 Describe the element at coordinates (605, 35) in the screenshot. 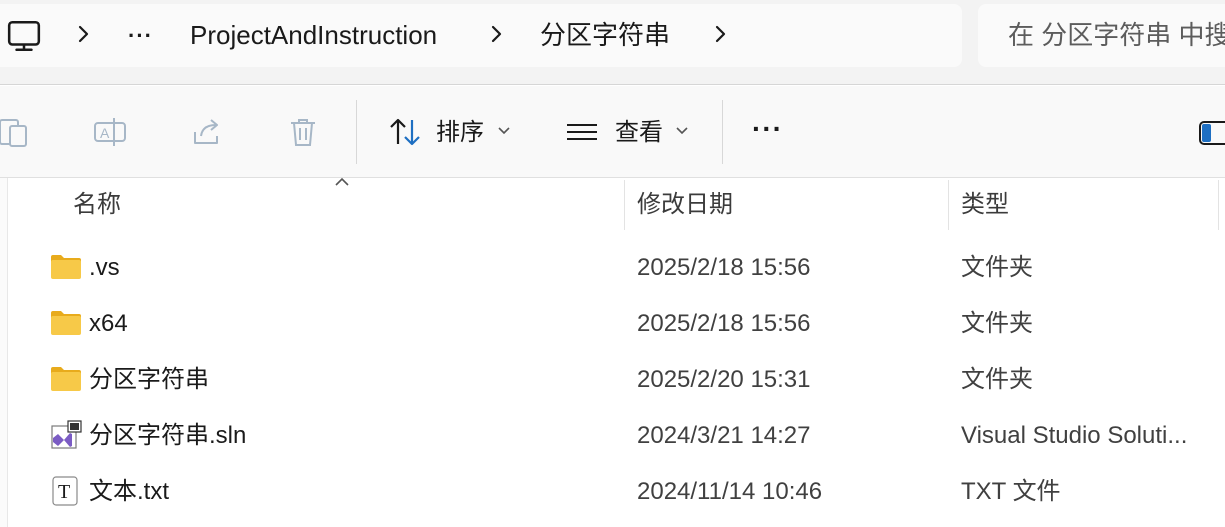

I see `breadcrumb-current-folder: 分区字符串` at that location.